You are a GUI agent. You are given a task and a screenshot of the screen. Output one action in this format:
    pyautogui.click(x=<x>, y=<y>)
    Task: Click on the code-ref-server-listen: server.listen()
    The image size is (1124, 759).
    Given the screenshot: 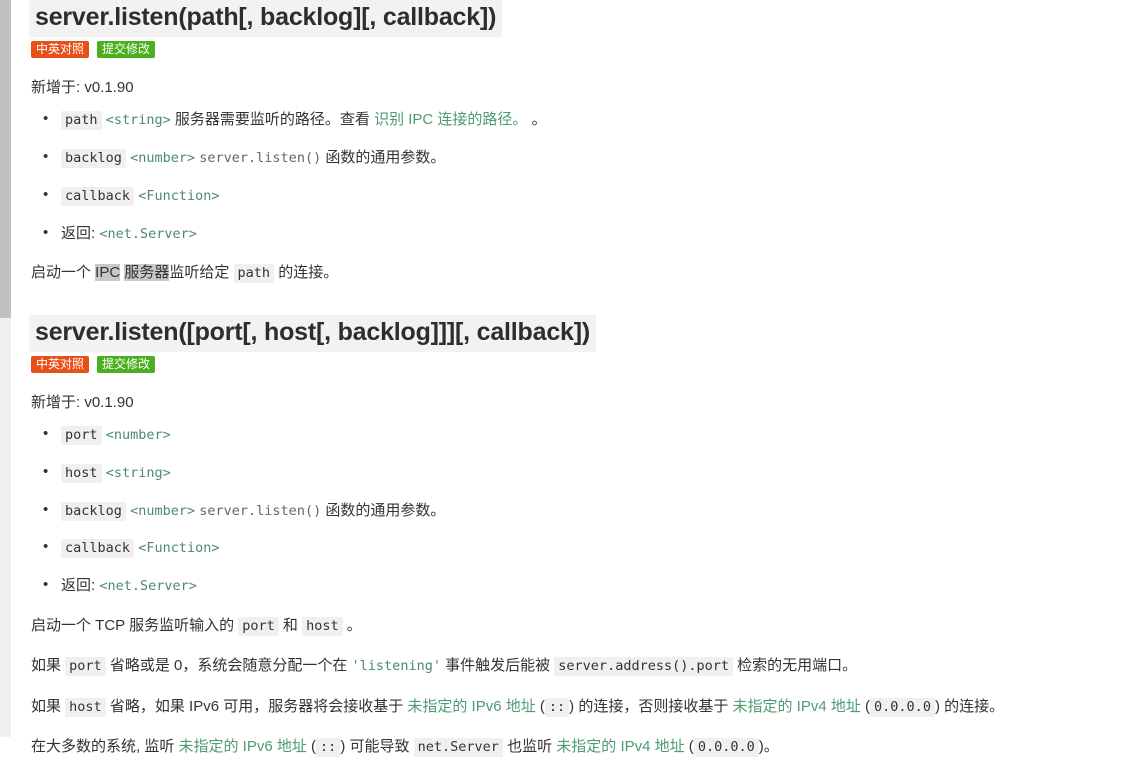 What is the action you would take?
    pyautogui.click(x=260, y=158)
    